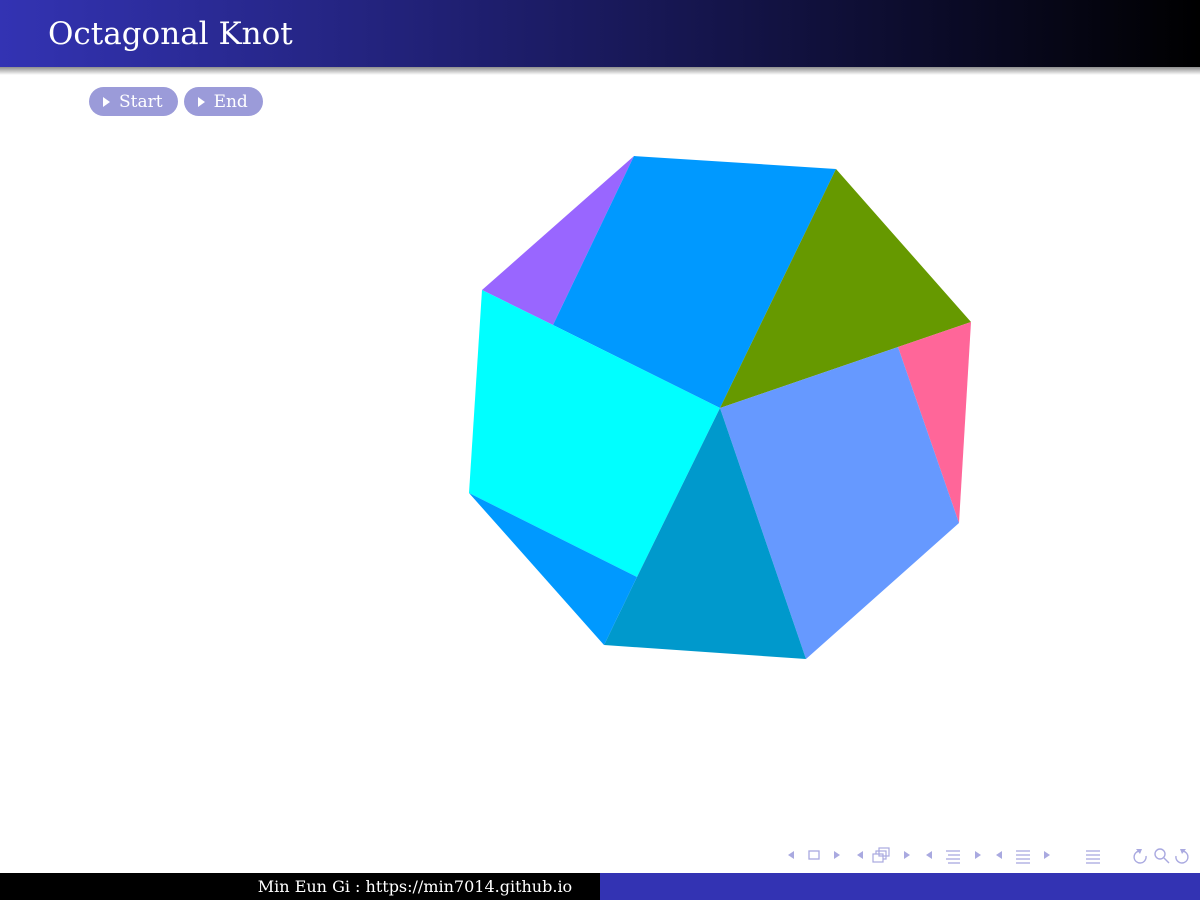 The width and height of the screenshot is (1200, 900). I want to click on section-nav-icon, so click(953, 857).